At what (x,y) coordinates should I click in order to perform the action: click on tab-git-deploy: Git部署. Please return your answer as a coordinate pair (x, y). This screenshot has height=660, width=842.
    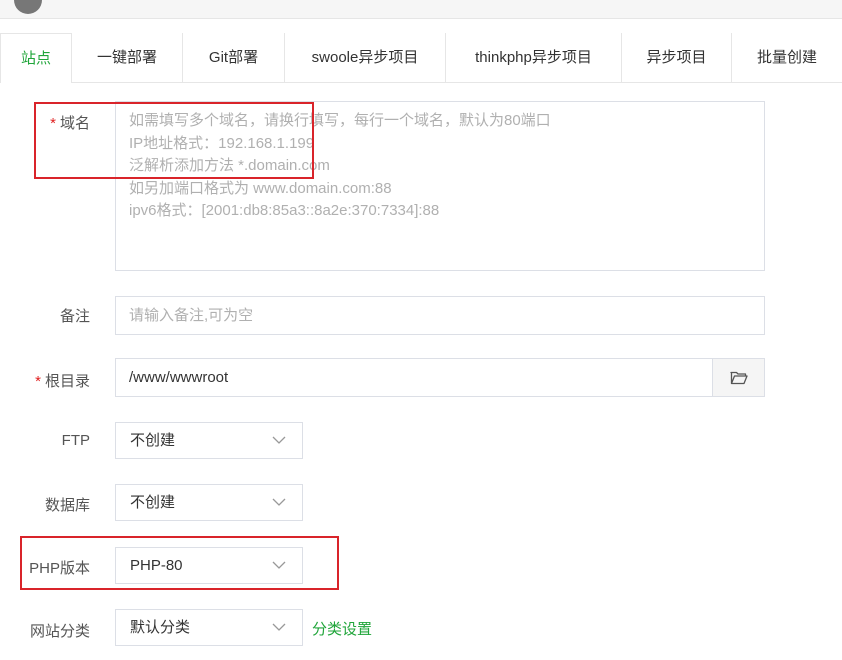
    Looking at the image, I should click on (234, 57).